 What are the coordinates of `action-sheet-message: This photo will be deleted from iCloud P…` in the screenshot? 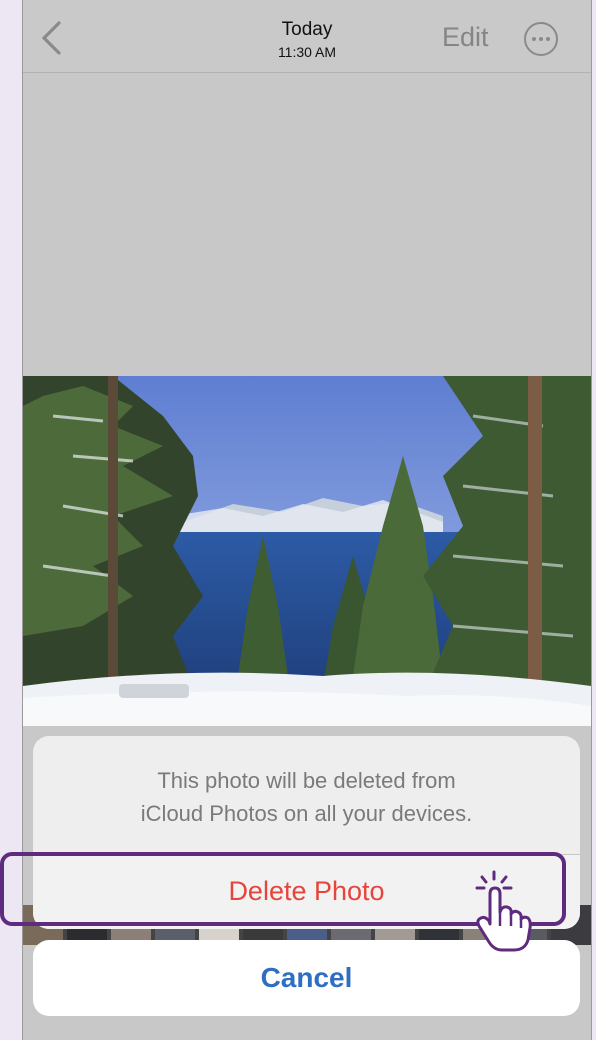 It's located at (306, 797).